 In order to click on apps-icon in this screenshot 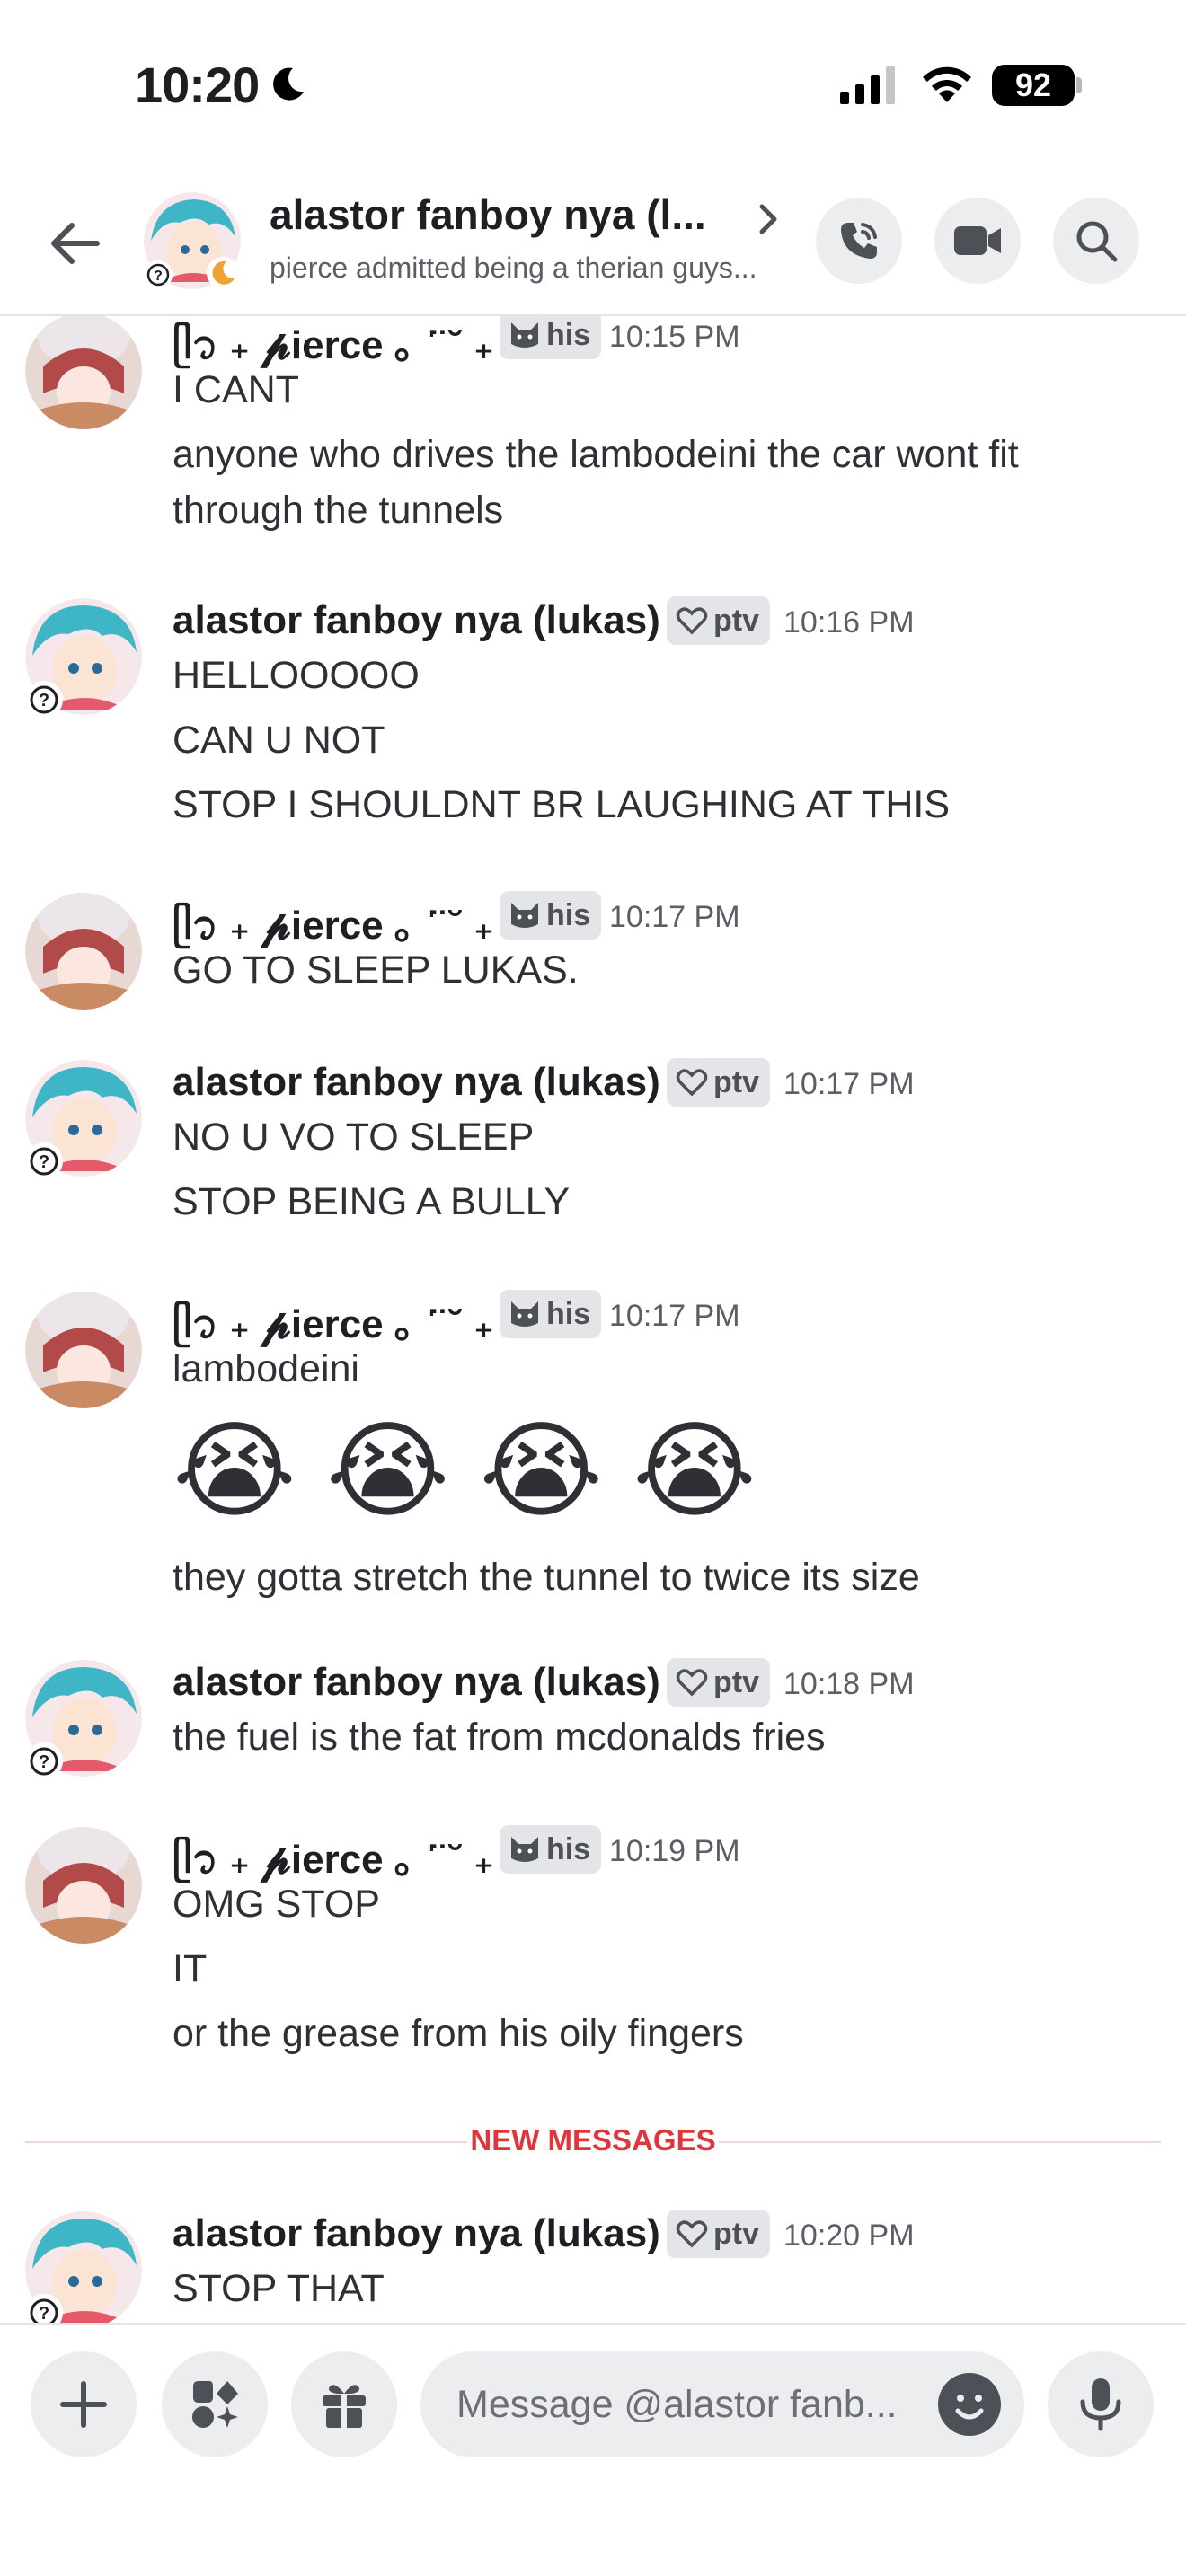, I will do `click(215, 2404)`.